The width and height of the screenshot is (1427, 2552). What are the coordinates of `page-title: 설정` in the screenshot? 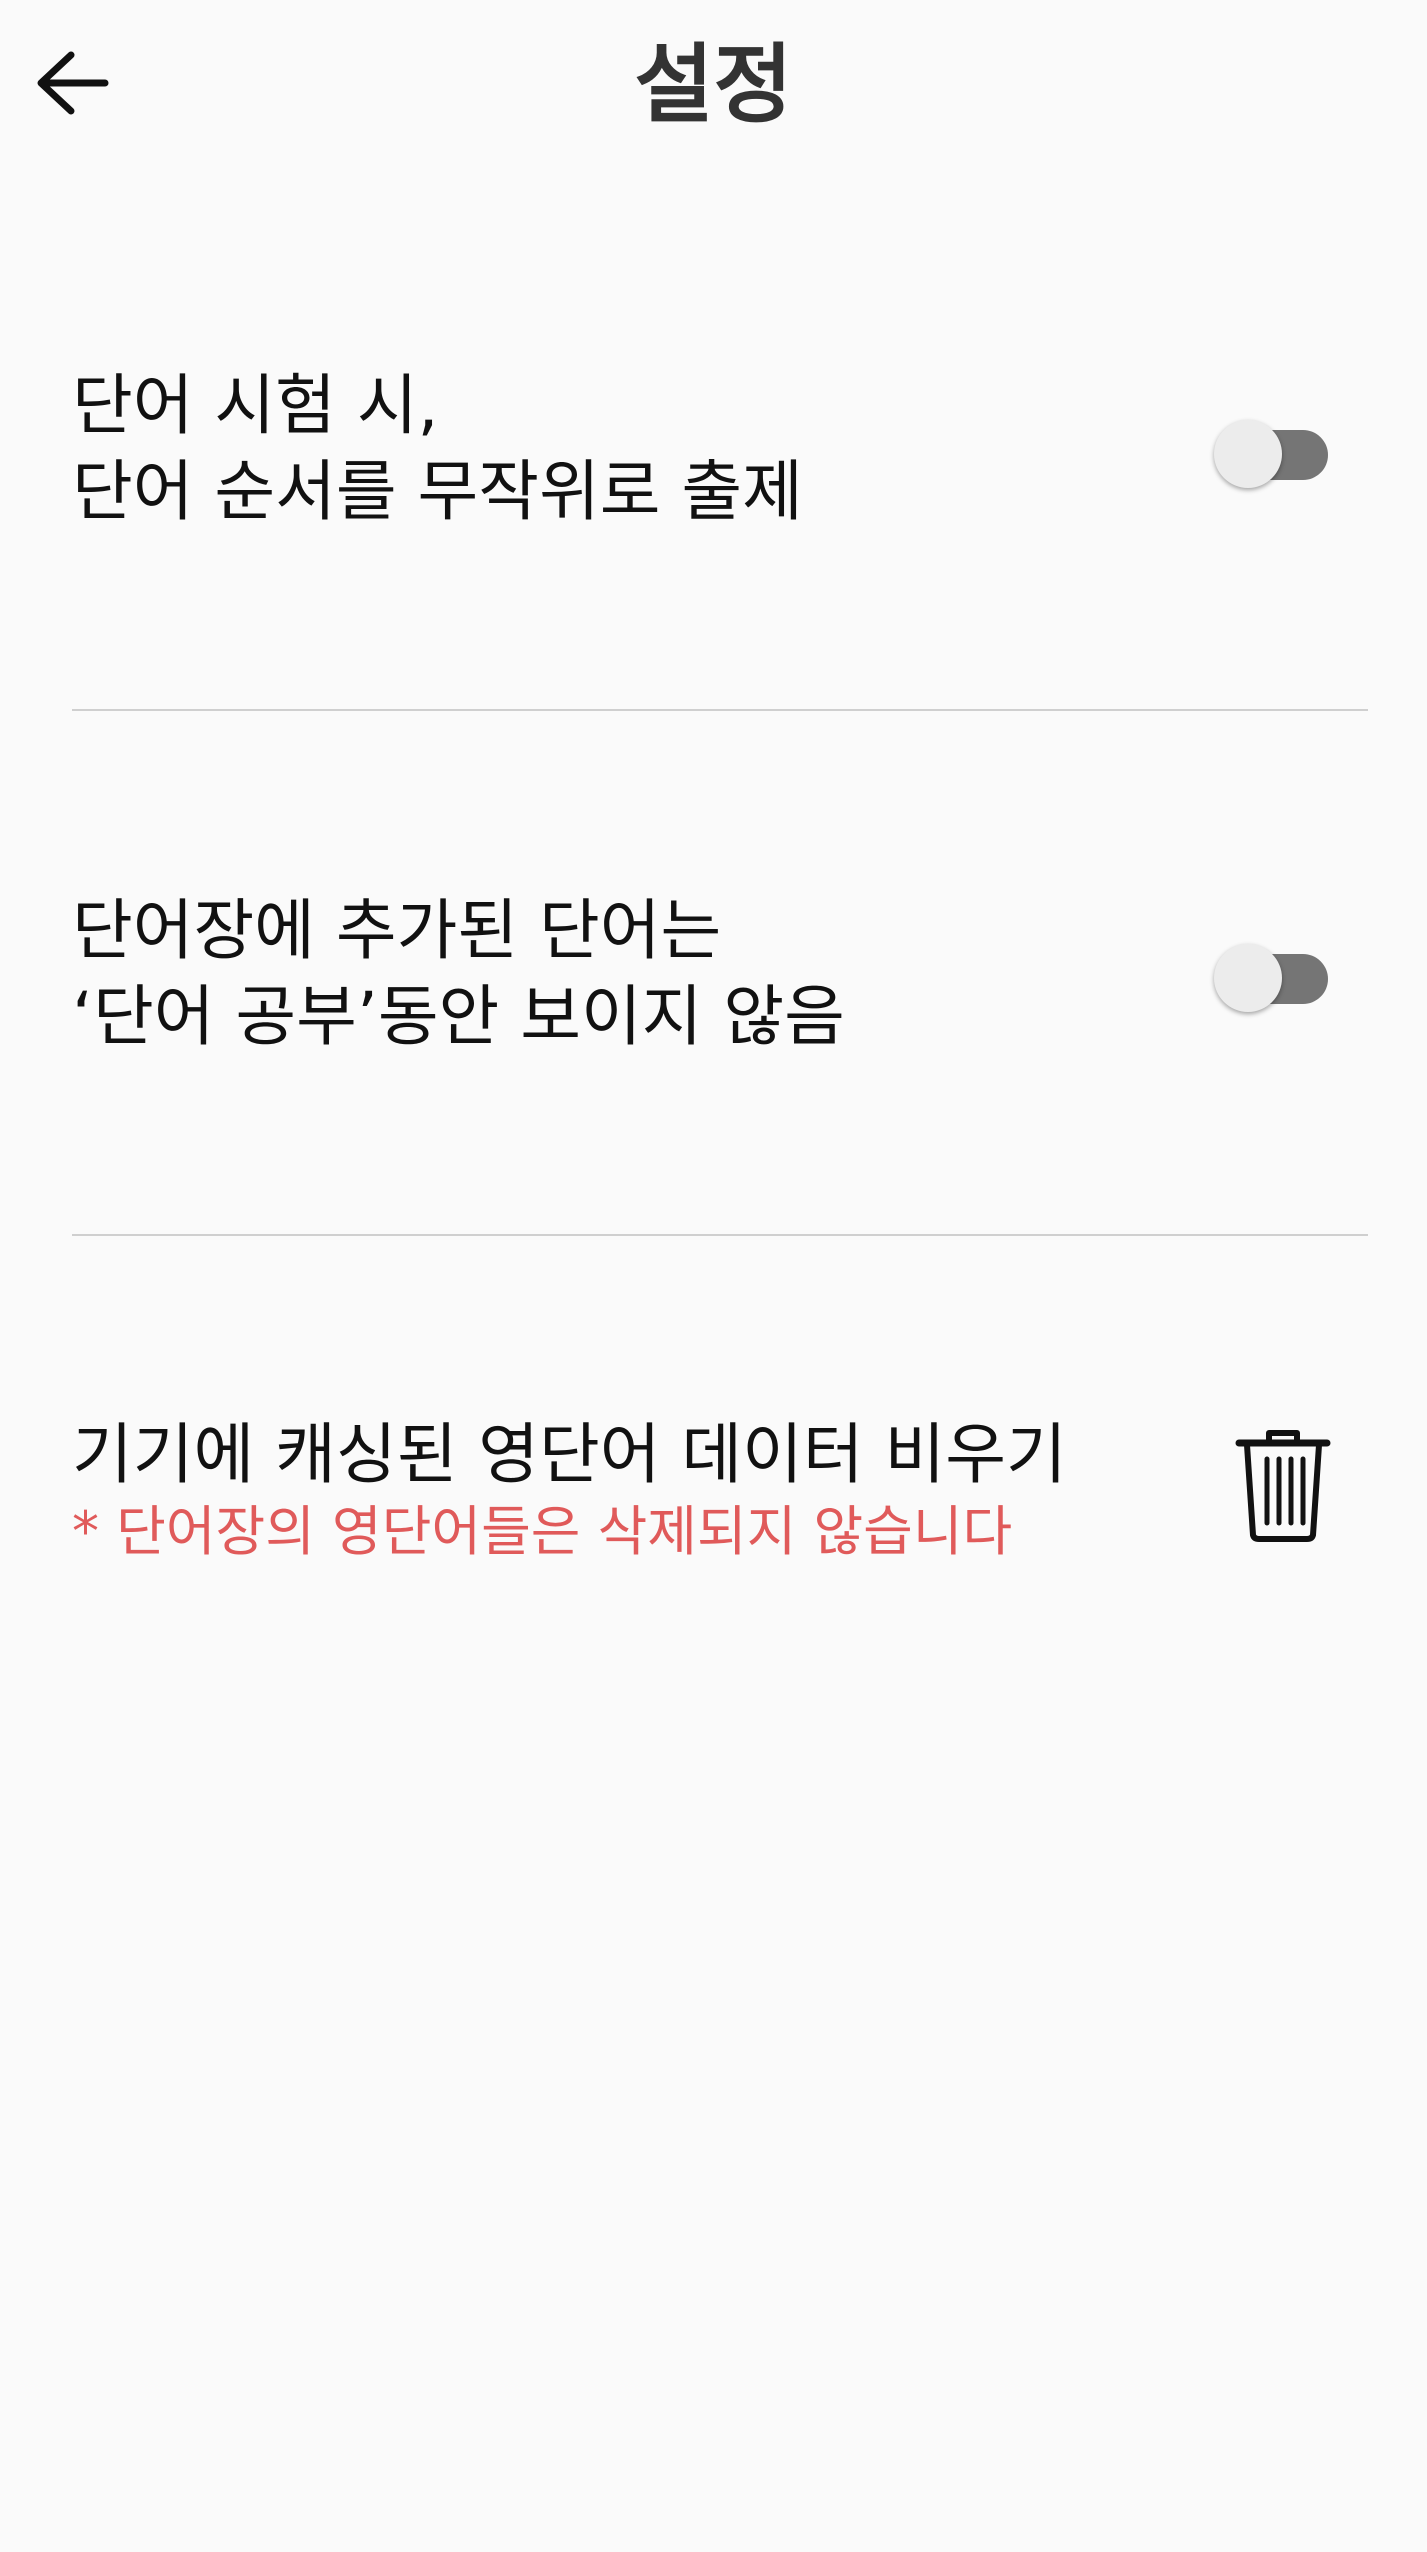 It's located at (713, 85).